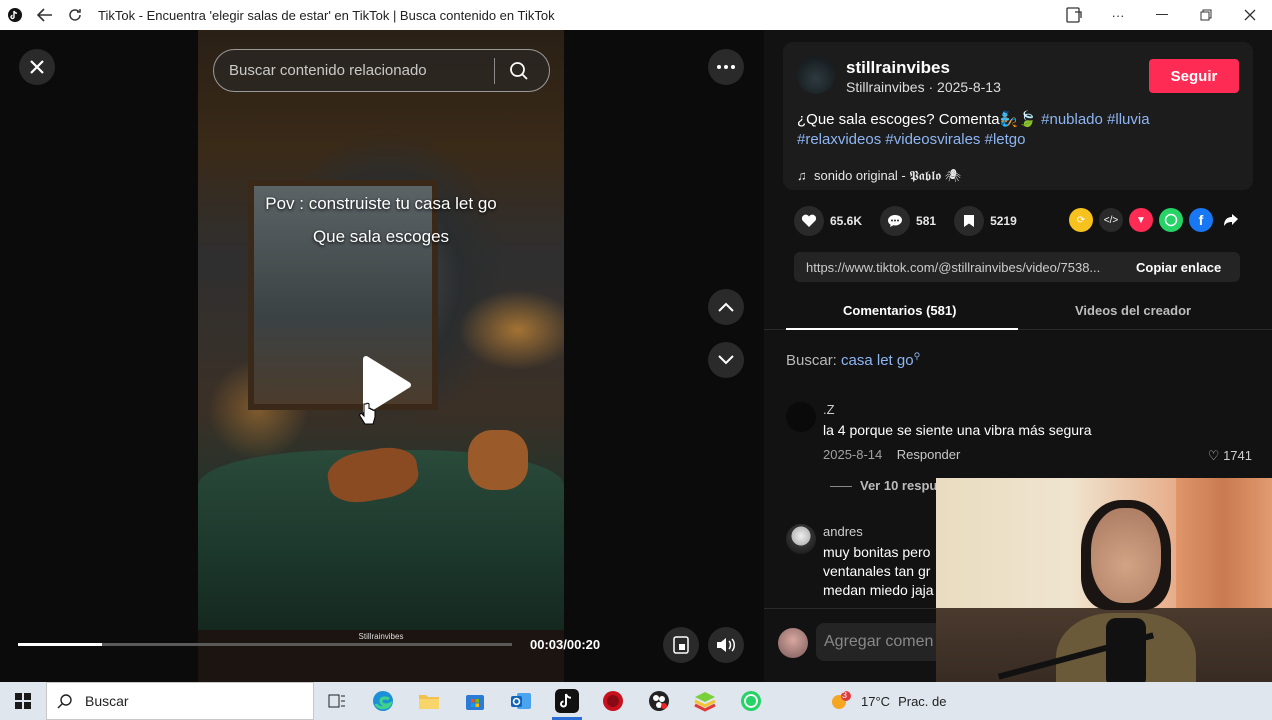 The width and height of the screenshot is (1272, 720). What do you see at coordinates (383, 701) in the screenshot?
I see `edge-icon` at bounding box center [383, 701].